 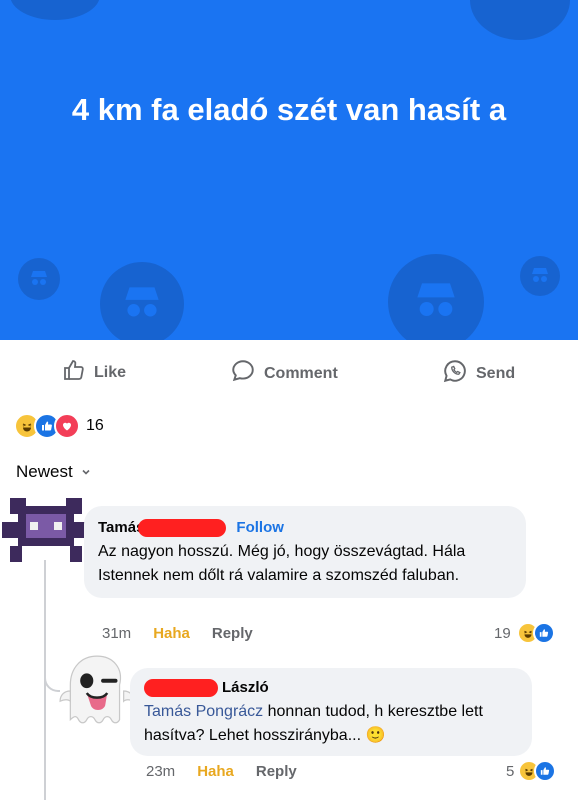 I want to click on chevron-down-icon, so click(x=86, y=472).